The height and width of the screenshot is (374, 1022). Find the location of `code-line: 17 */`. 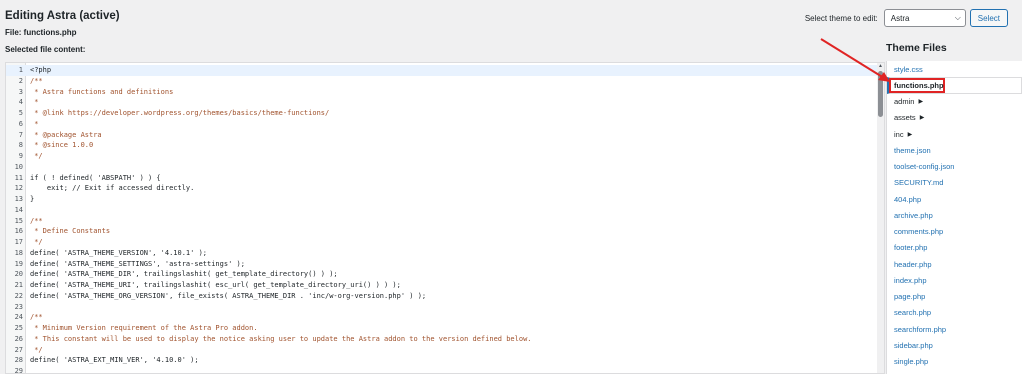

code-line: 17 */ is located at coordinates (445, 242).